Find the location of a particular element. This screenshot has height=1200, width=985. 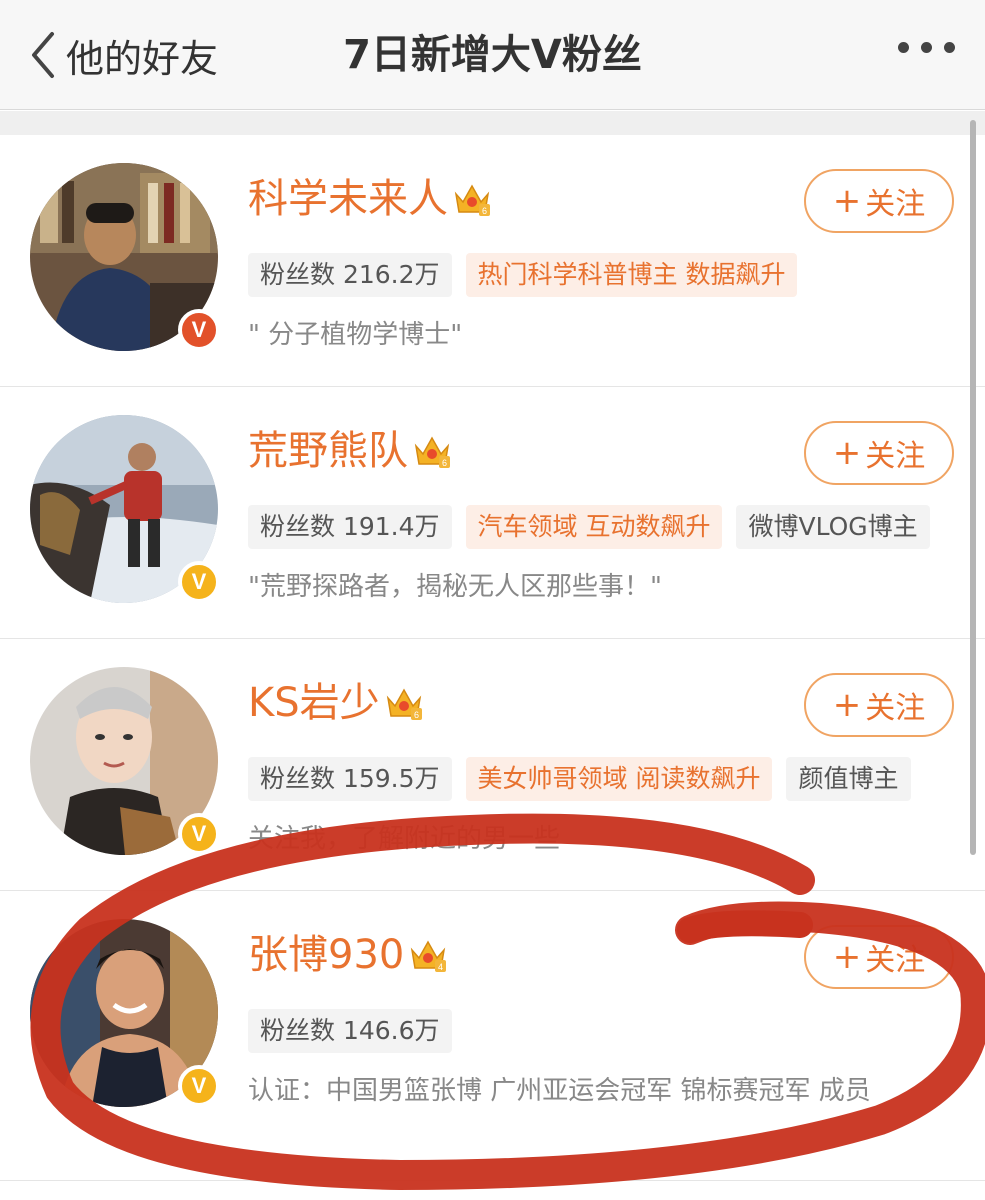

user-description: " 分子植物学博士" is located at coordinates (355, 335).